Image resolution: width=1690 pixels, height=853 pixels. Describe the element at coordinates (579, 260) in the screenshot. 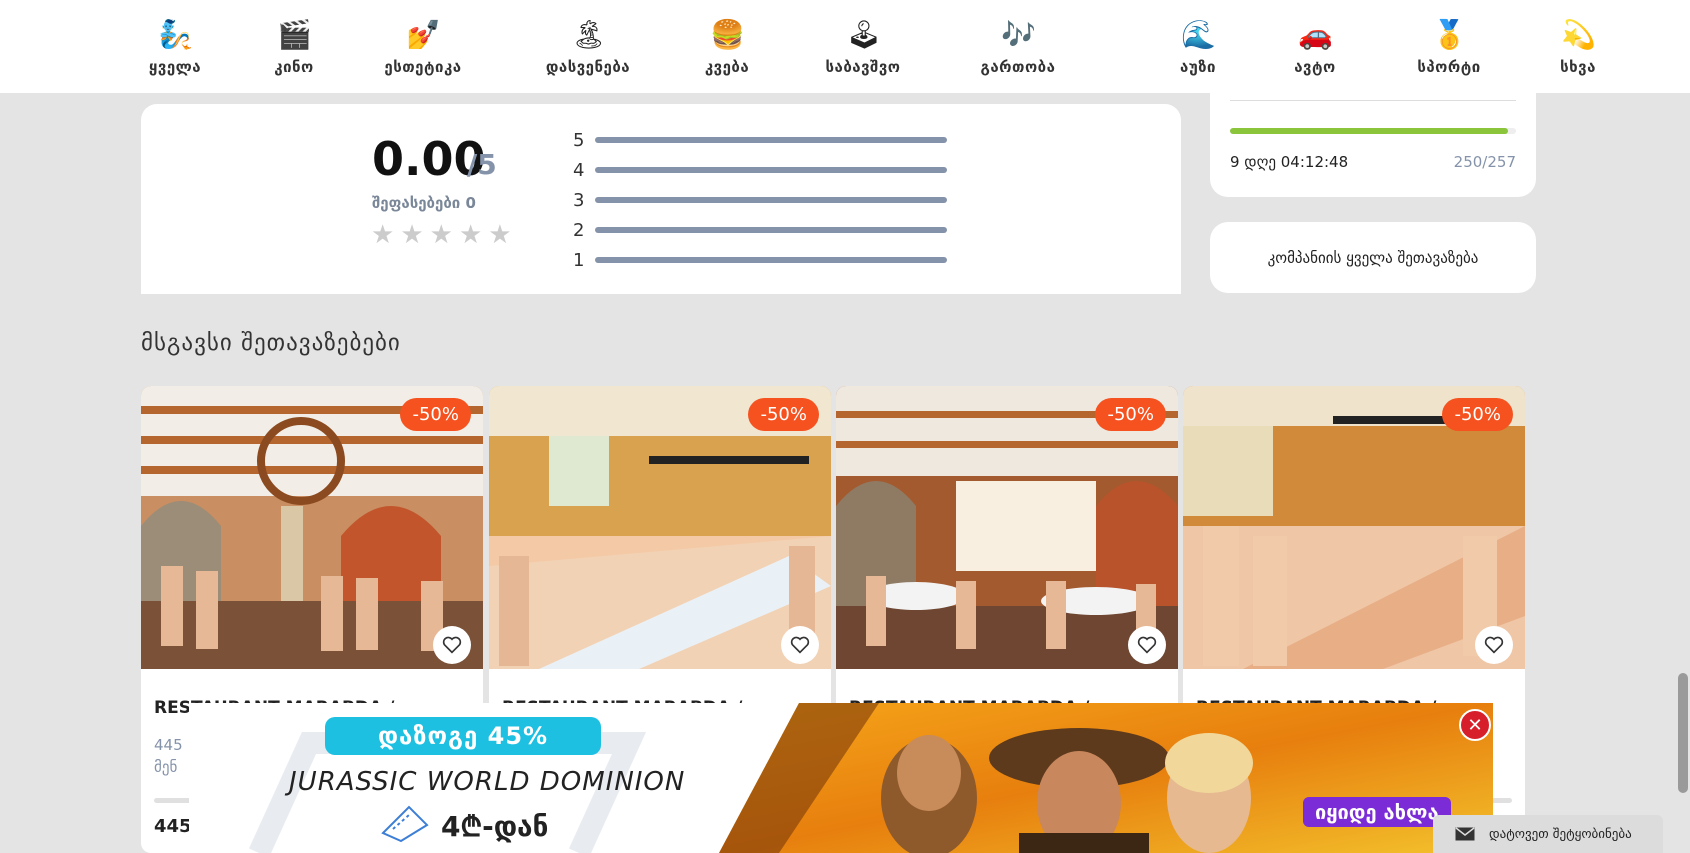

I see `rating-bar-label: 1` at that location.